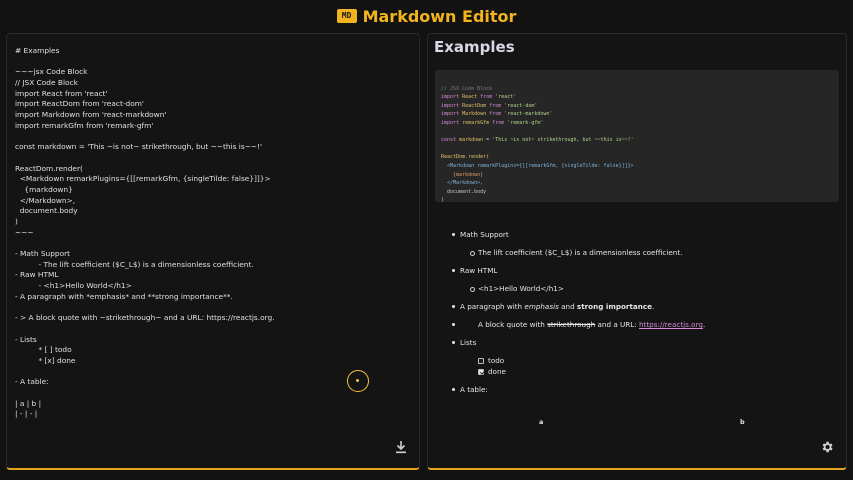  I want to click on code-render-line: </Markdown>,, so click(462, 183).